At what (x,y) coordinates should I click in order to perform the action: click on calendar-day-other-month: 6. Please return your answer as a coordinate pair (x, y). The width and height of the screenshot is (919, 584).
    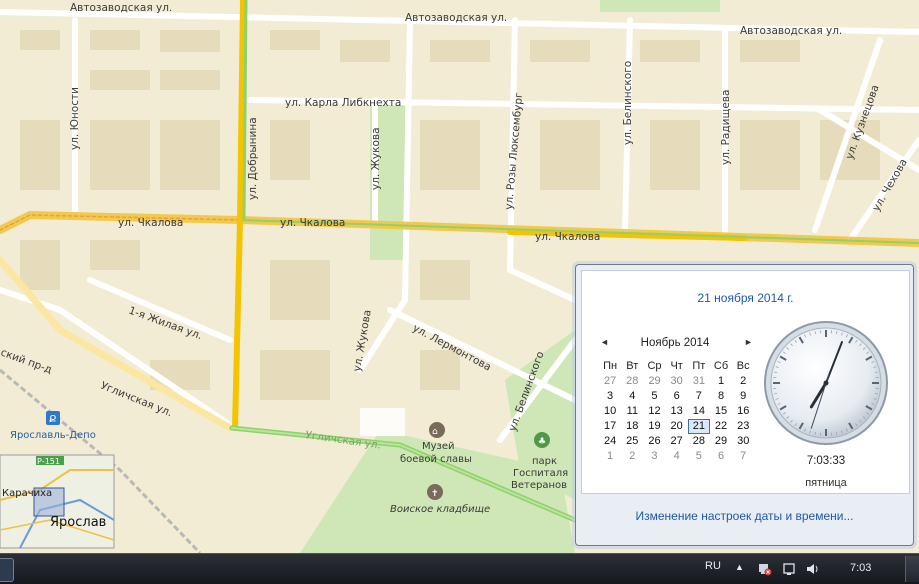
    Looking at the image, I should click on (721, 456).